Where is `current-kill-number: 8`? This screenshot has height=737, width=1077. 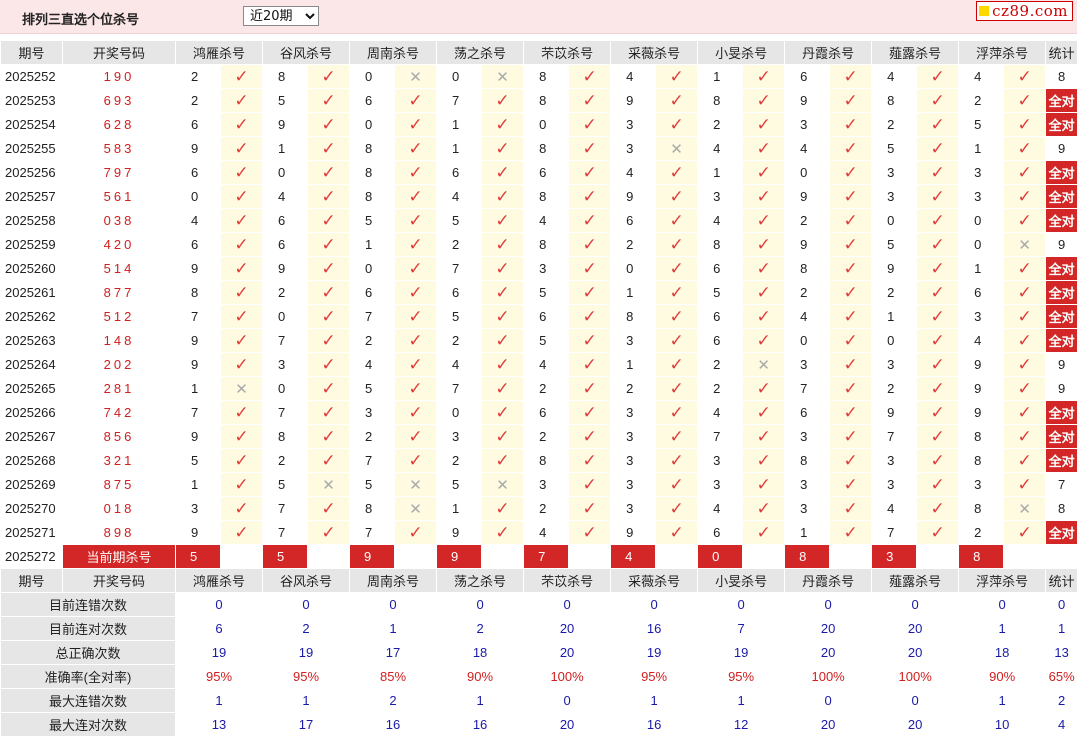 current-kill-number: 8 is located at coordinates (981, 557).